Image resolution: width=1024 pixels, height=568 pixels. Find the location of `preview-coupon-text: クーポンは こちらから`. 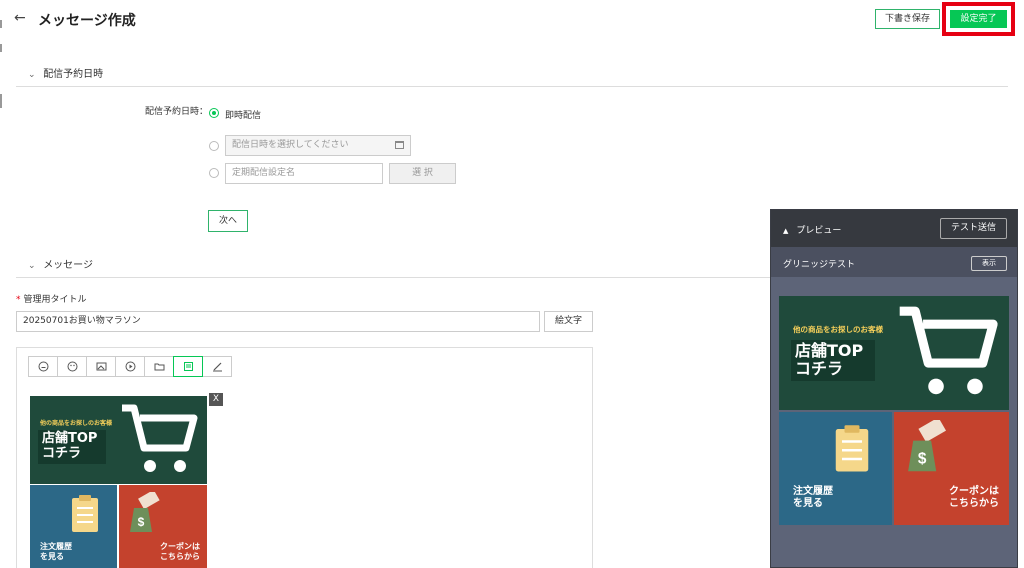

preview-coupon-text: クーポンは こちらから is located at coordinates (965, 498).